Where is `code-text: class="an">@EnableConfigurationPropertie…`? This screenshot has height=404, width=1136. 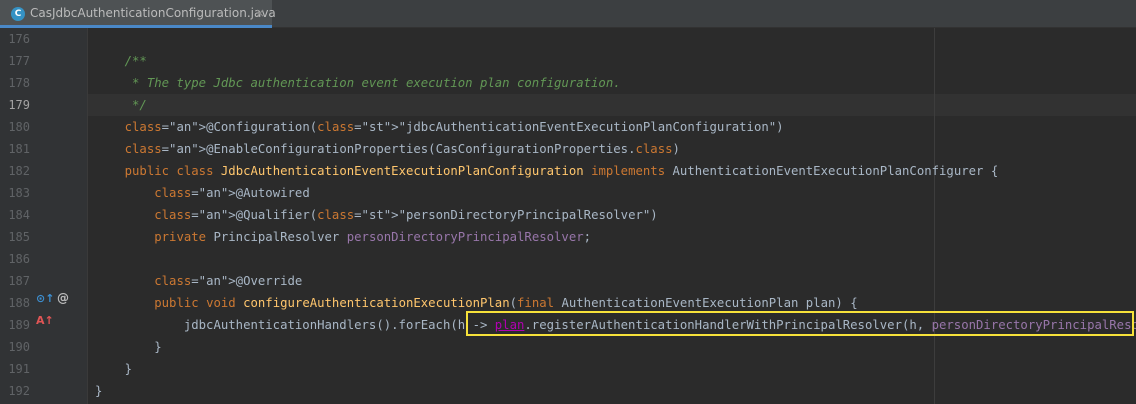
code-text: class="an">@EnableConfigurationPropertie… is located at coordinates (402, 149).